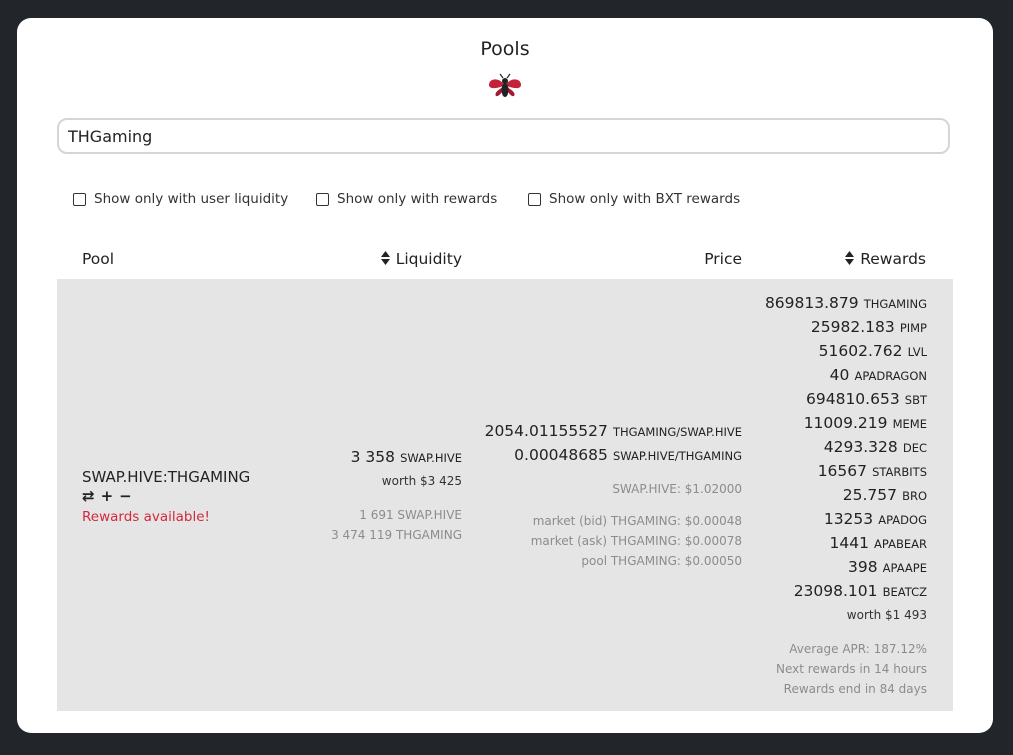  What do you see at coordinates (886, 615) in the screenshot?
I see `rewards-worth: worth $1 493` at bounding box center [886, 615].